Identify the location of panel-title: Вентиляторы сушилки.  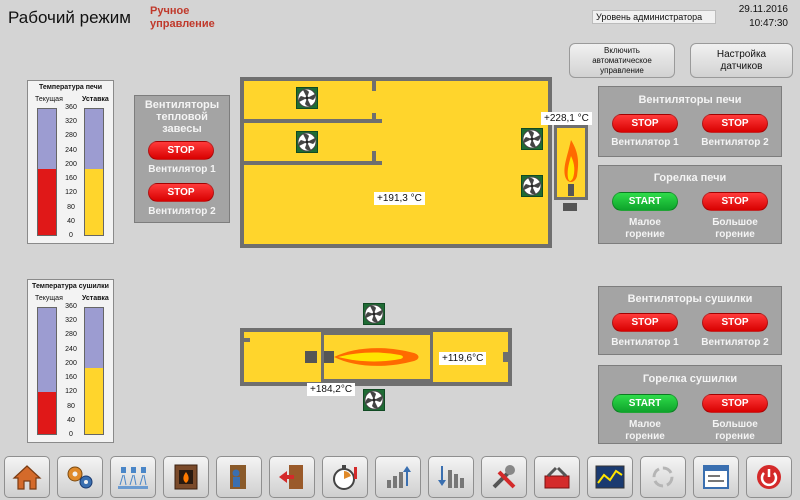
(690, 299).